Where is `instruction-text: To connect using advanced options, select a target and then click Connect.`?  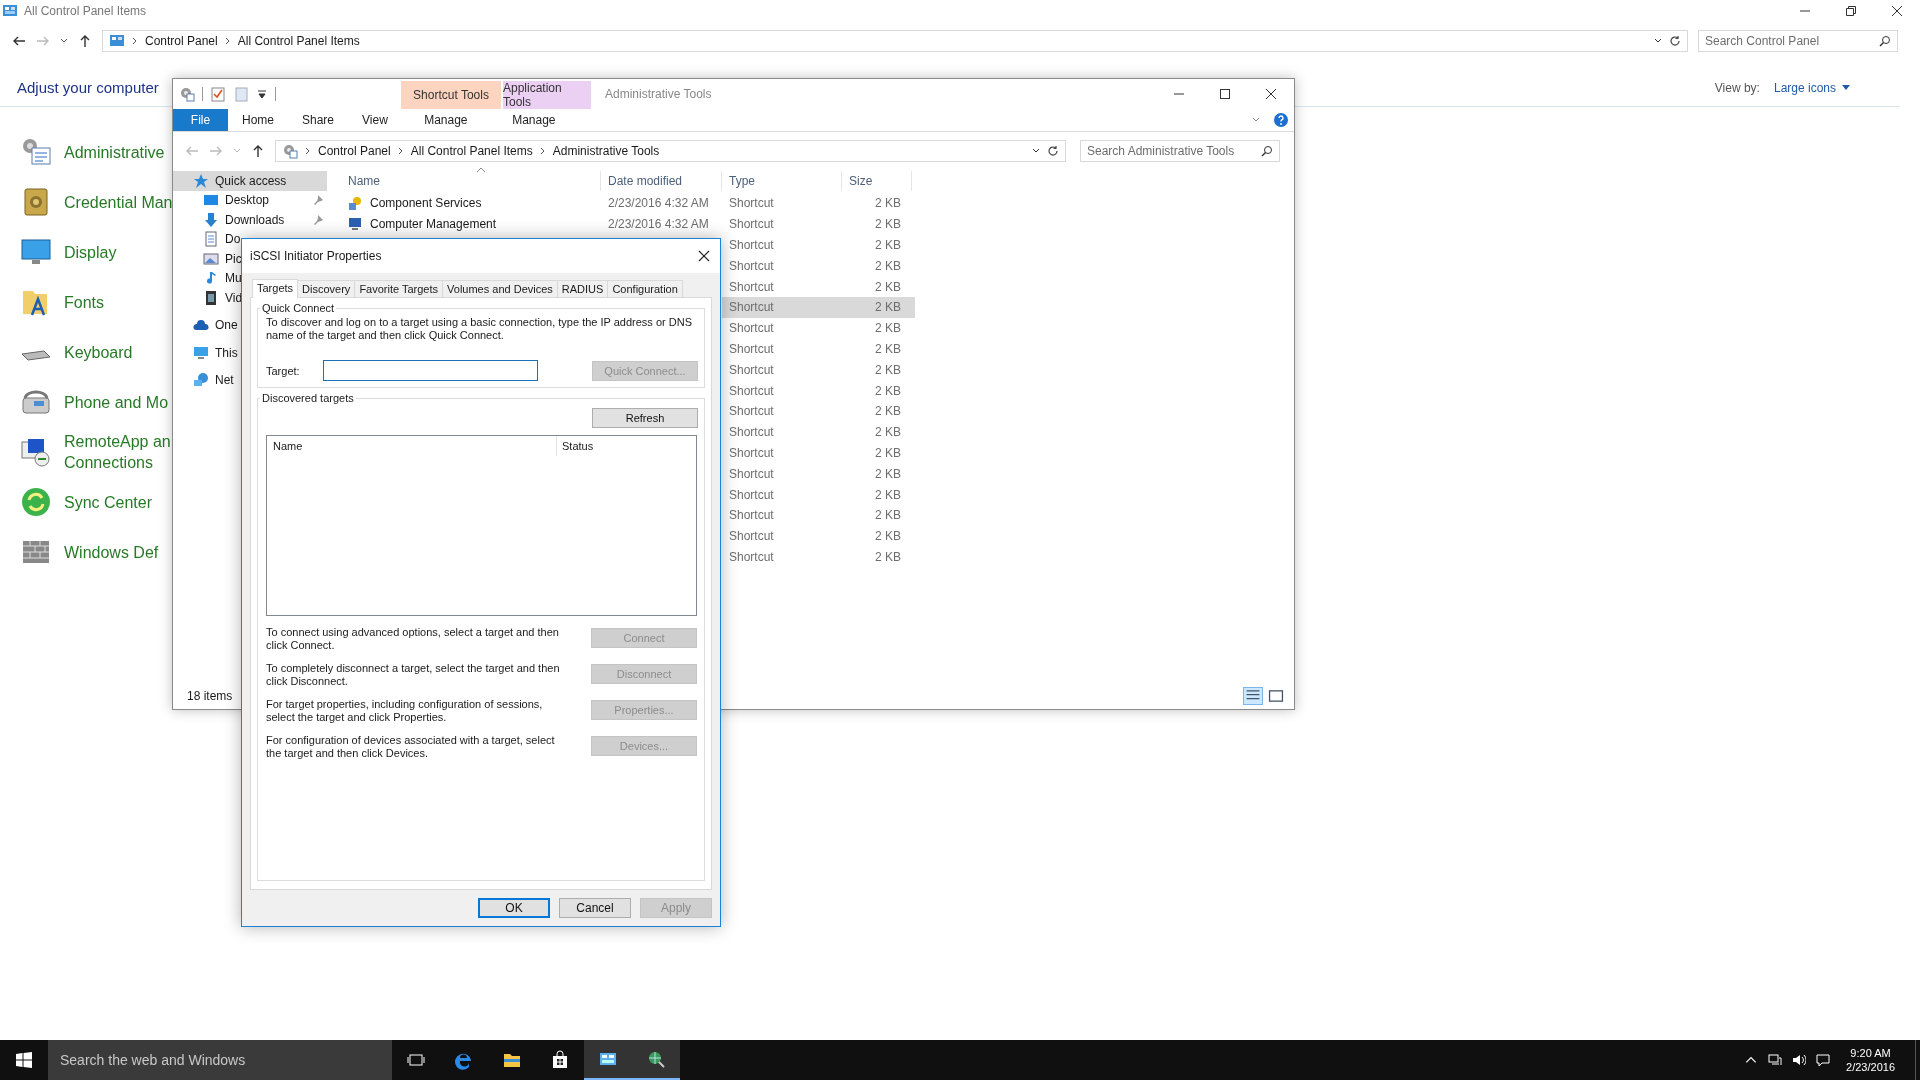 instruction-text: To connect using advanced options, select a target and then click Connect. is located at coordinates (413, 639).